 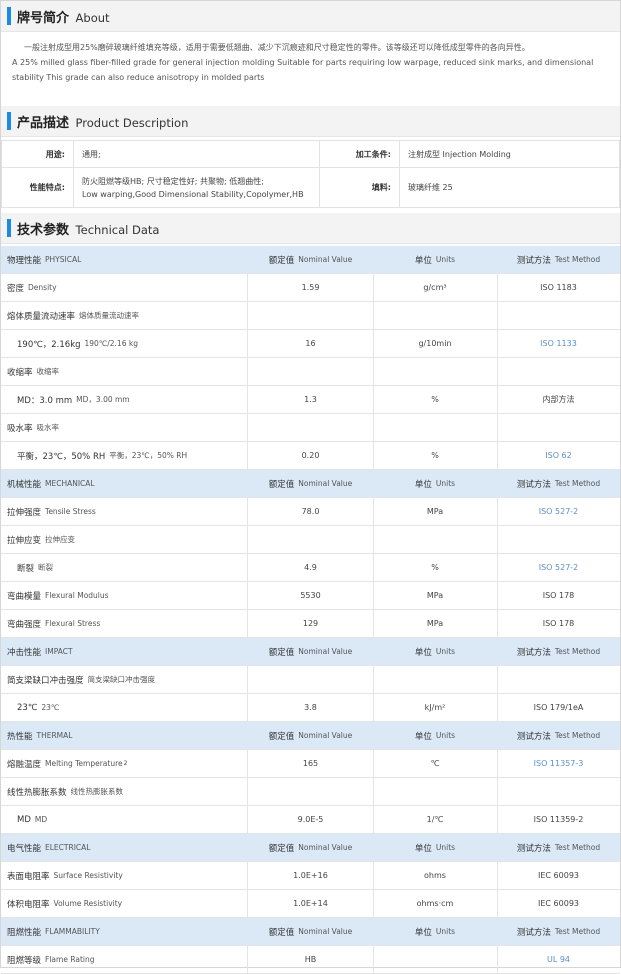 What do you see at coordinates (196, 154) in the screenshot?
I see `use-value: 通用;` at bounding box center [196, 154].